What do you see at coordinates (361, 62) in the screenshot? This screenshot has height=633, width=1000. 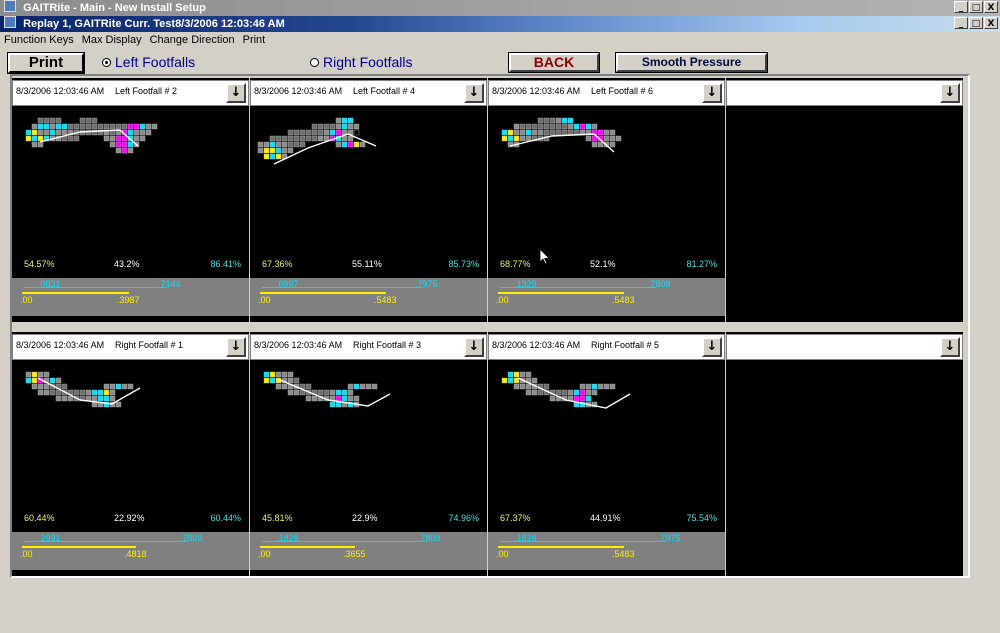 I see `right-footfalls-radio: Right Footfalls` at bounding box center [361, 62].